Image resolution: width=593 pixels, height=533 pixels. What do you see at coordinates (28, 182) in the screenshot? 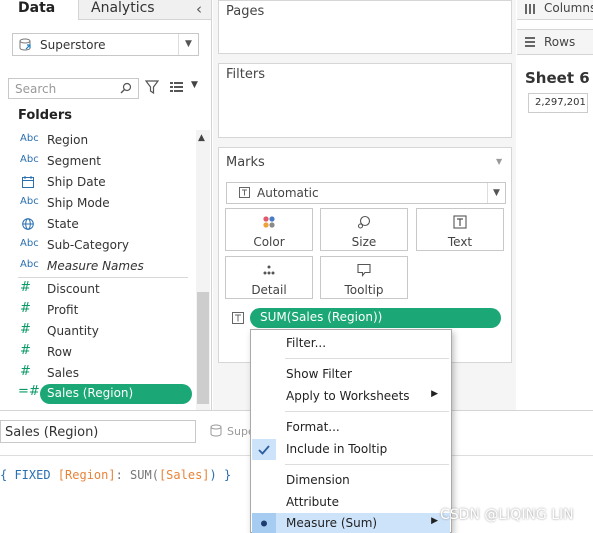
I see `calendar-icon` at bounding box center [28, 182].